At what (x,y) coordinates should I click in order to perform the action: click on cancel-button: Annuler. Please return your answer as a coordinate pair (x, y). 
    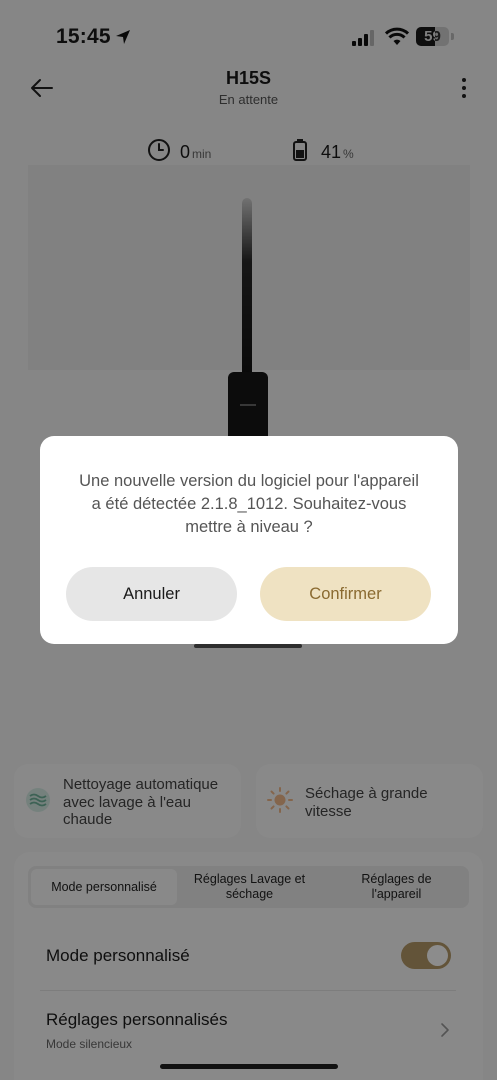
    Looking at the image, I should click on (151, 594).